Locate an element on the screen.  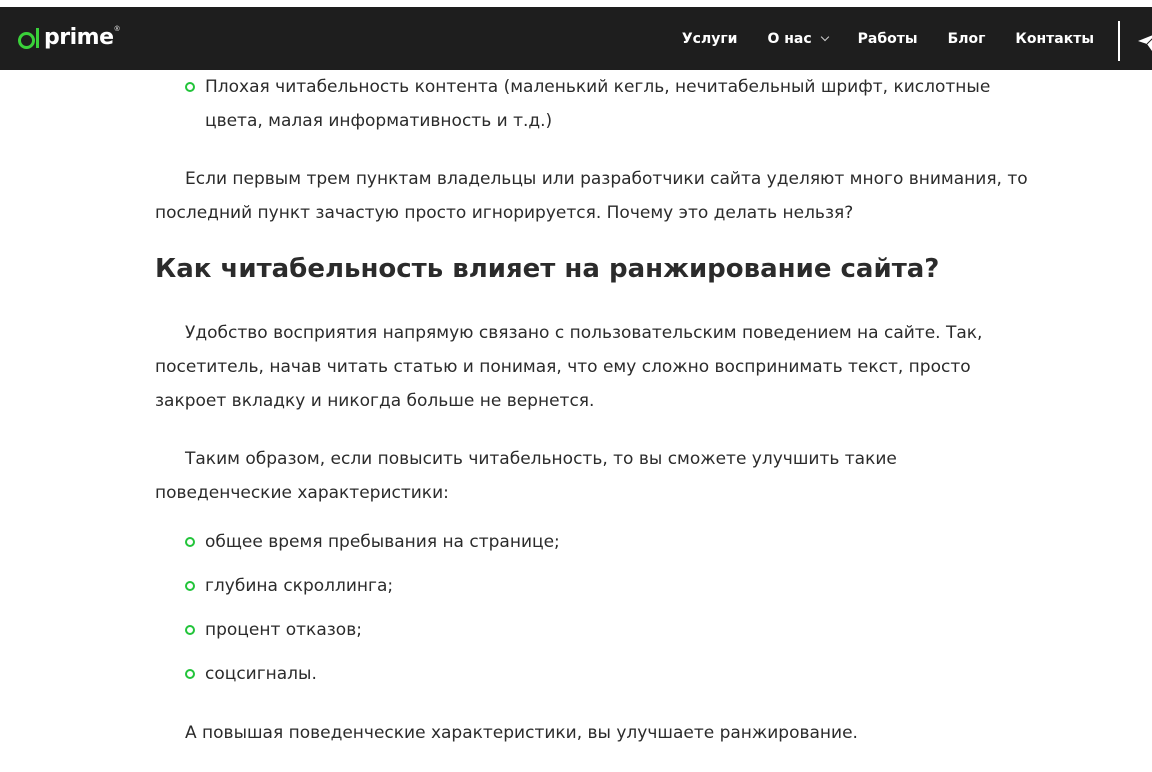
main-nav: Услуги О нас Работы Блог Контакты is located at coordinates (888, 38).